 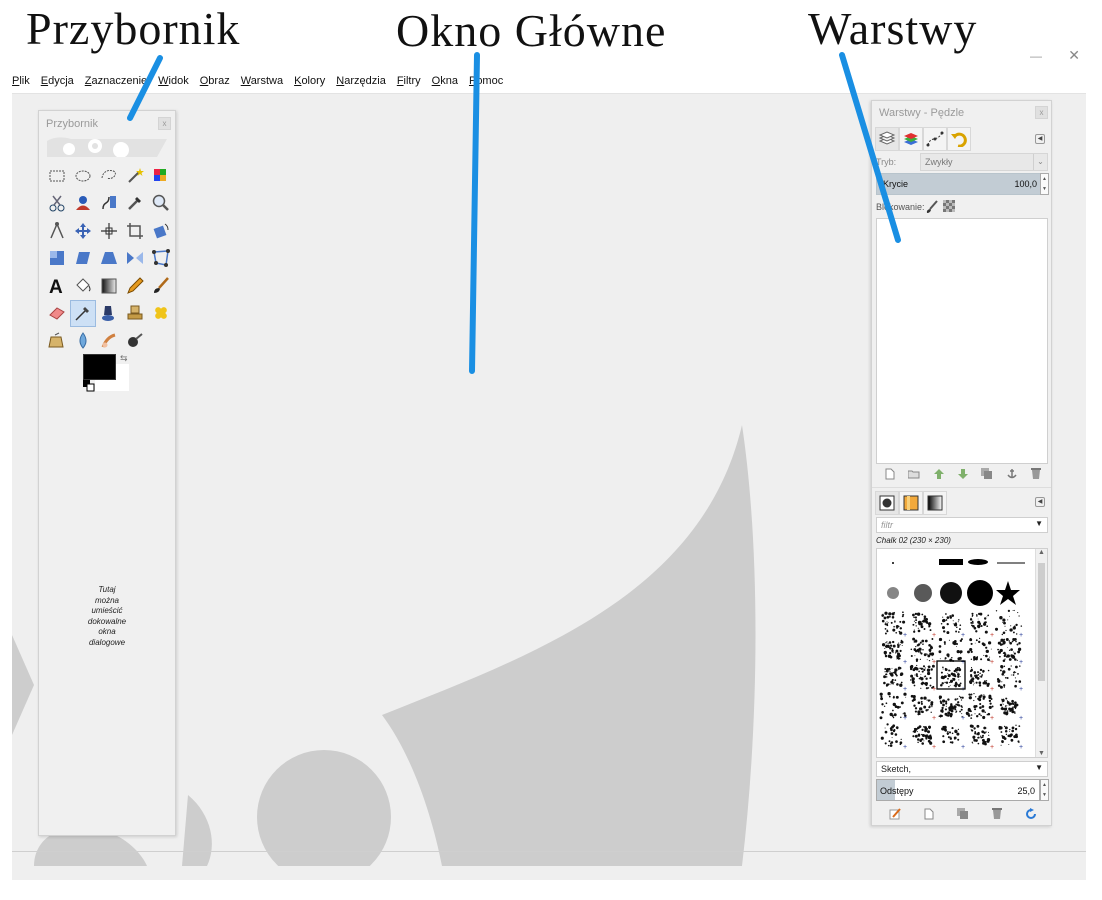 What do you see at coordinates (215, 81) in the screenshot?
I see `menu-image: Obraz` at bounding box center [215, 81].